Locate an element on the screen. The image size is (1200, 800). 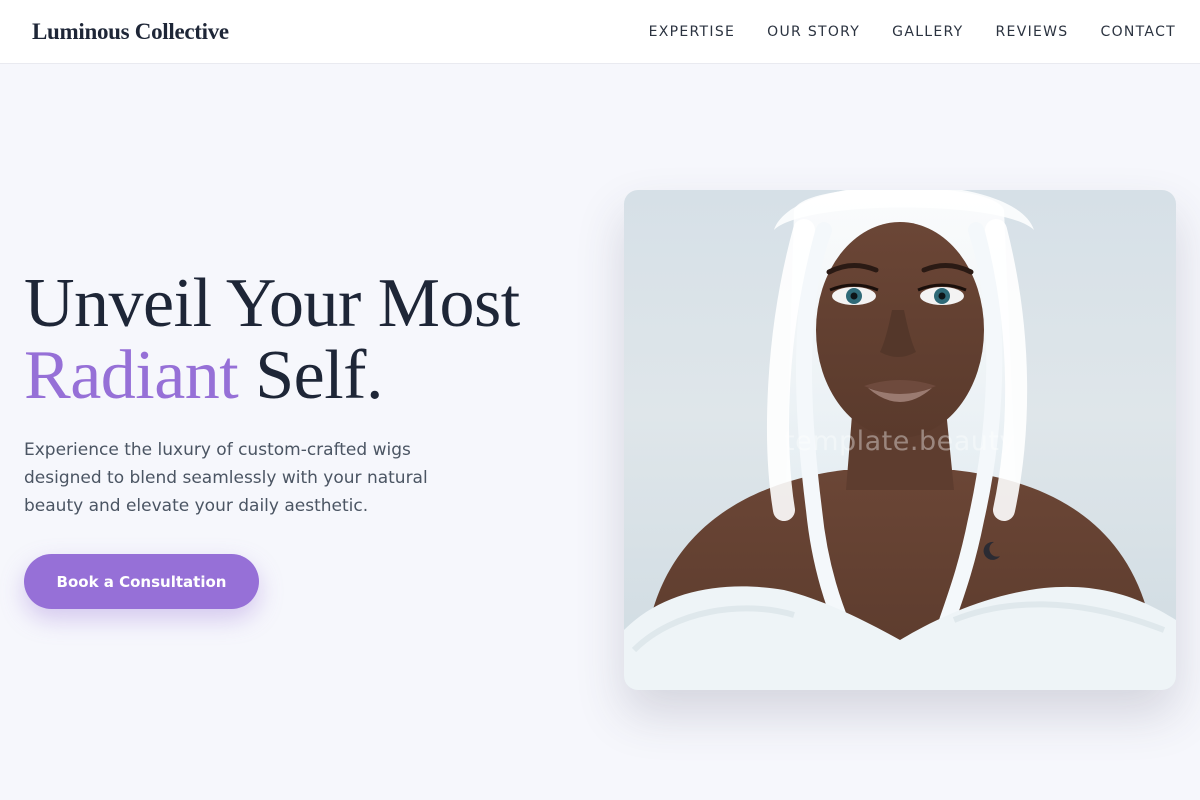
image-watermark: template.beauty is located at coordinates (900, 441).